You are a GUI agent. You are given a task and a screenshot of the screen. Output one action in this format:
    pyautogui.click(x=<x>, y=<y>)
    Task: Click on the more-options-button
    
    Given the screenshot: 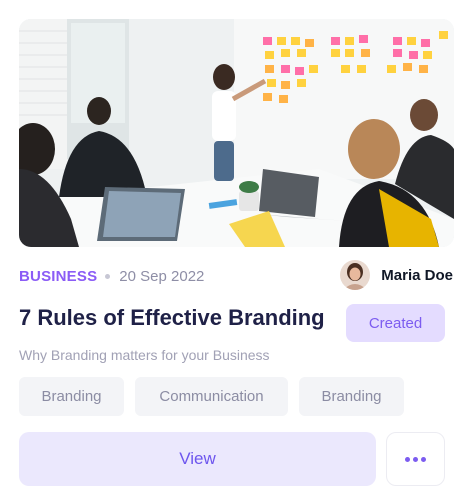 What is the action you would take?
    pyautogui.click(x=415, y=459)
    